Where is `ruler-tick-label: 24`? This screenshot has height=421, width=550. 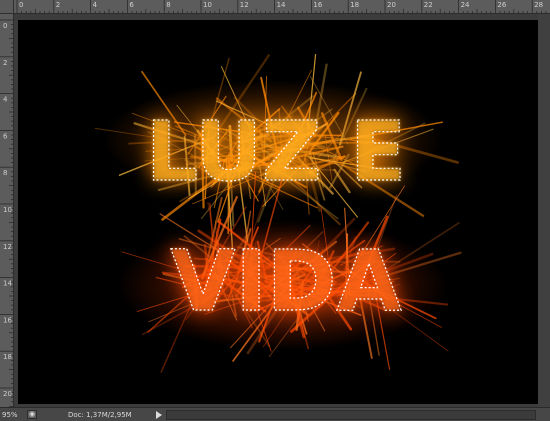 ruler-tick-label: 24 is located at coordinates (465, 5).